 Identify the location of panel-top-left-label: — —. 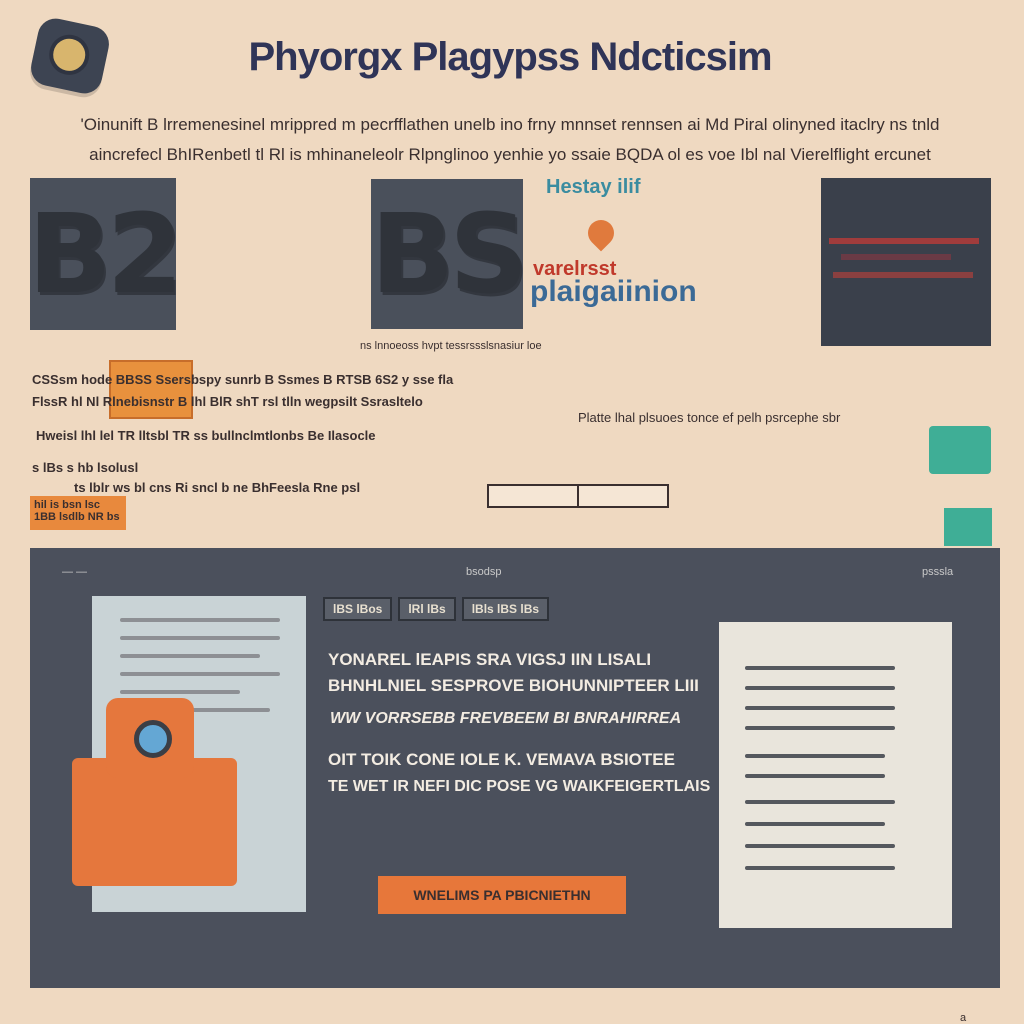
(75, 572).